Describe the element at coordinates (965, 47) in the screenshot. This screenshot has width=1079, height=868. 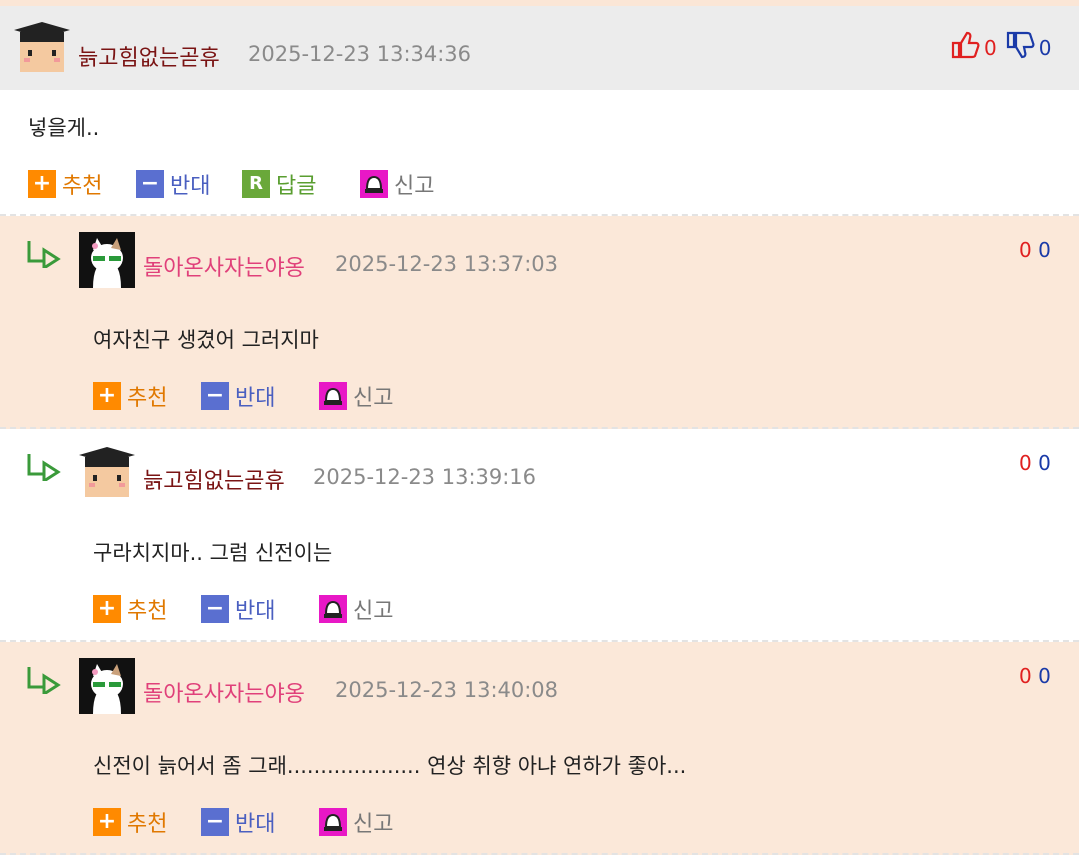
I see `thumbs-up-icon` at that location.